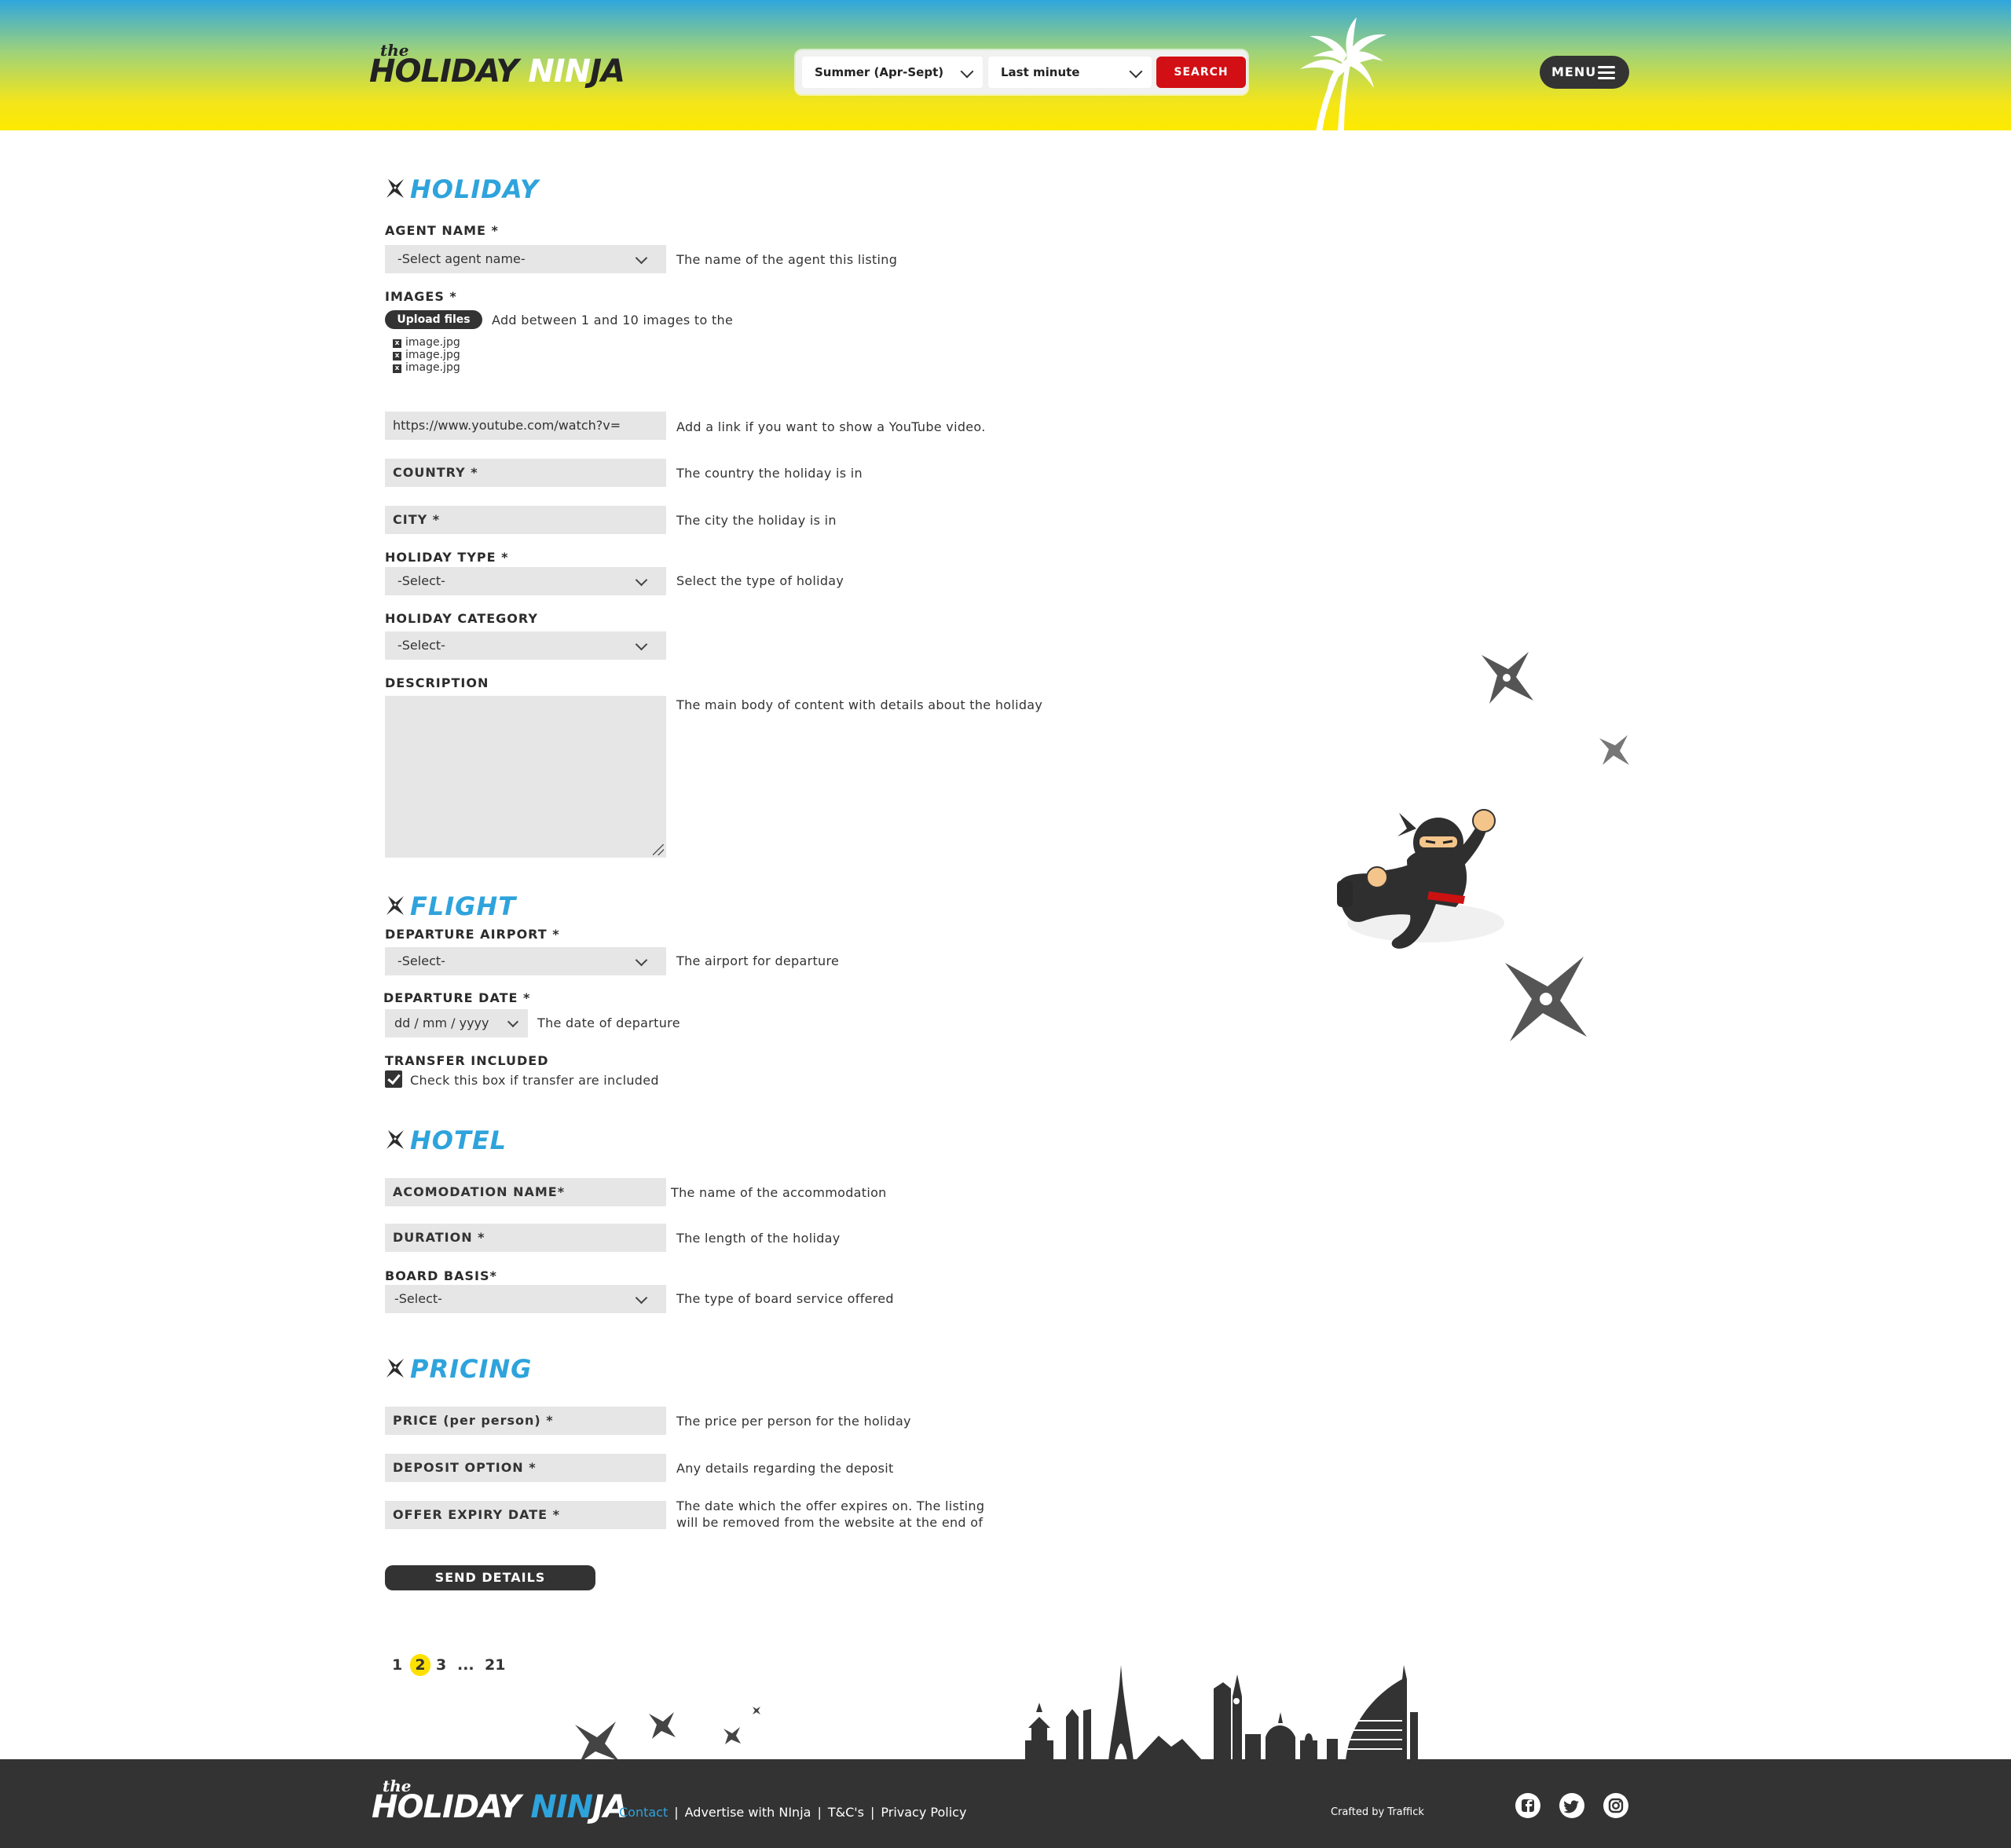  Describe the element at coordinates (758, 1238) in the screenshot. I see `duration-help: The length of the holiday` at that location.